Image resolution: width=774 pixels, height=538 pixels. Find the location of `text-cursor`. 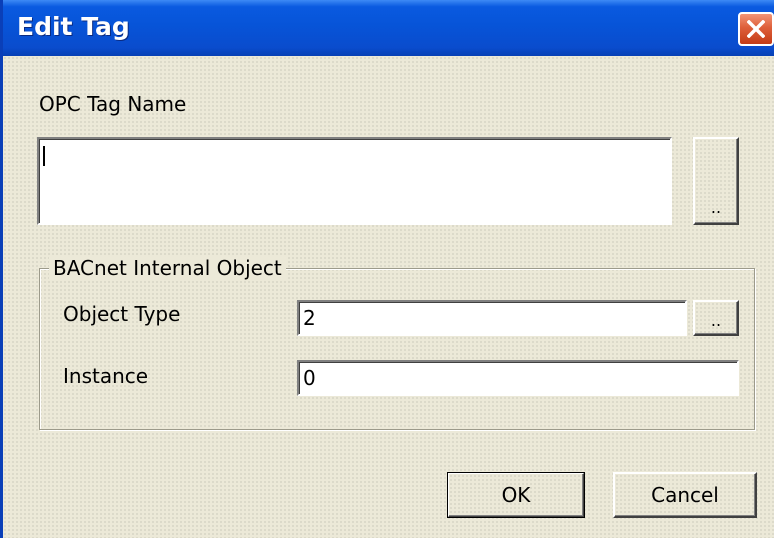

text-cursor is located at coordinates (44, 156).